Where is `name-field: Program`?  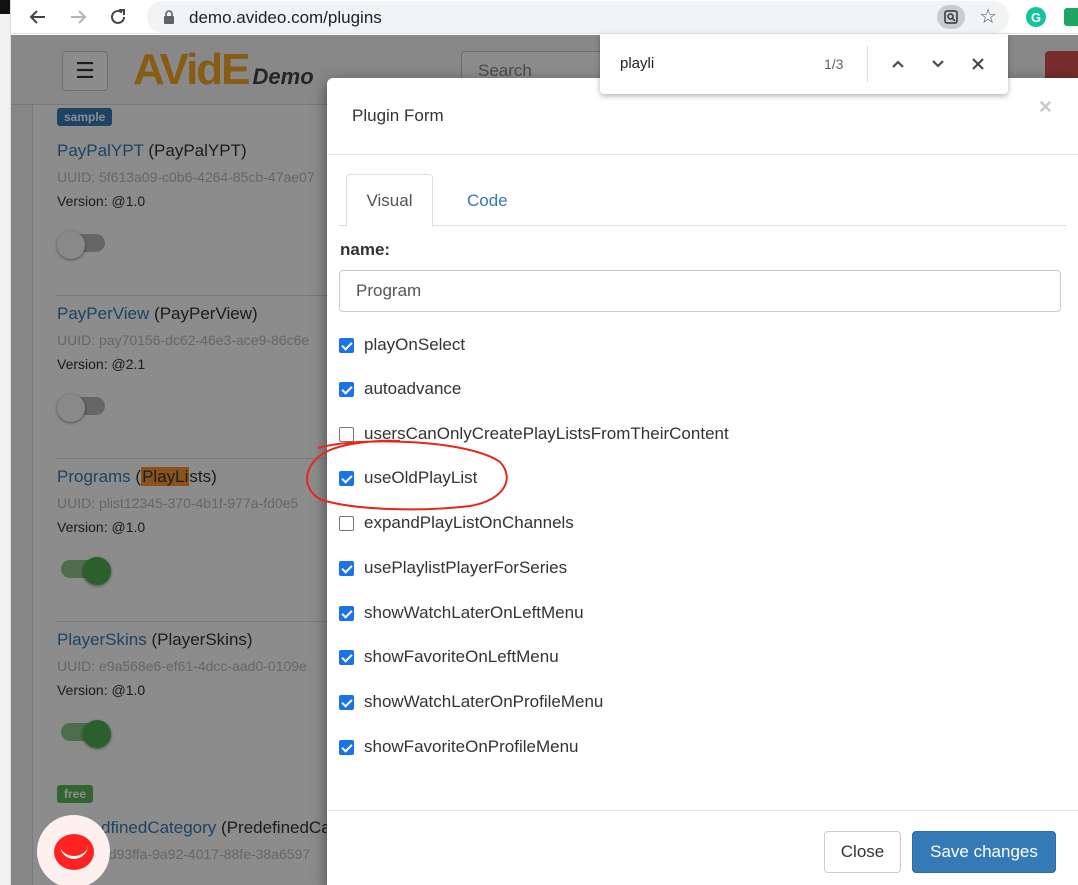 name-field: Program is located at coordinates (700, 291).